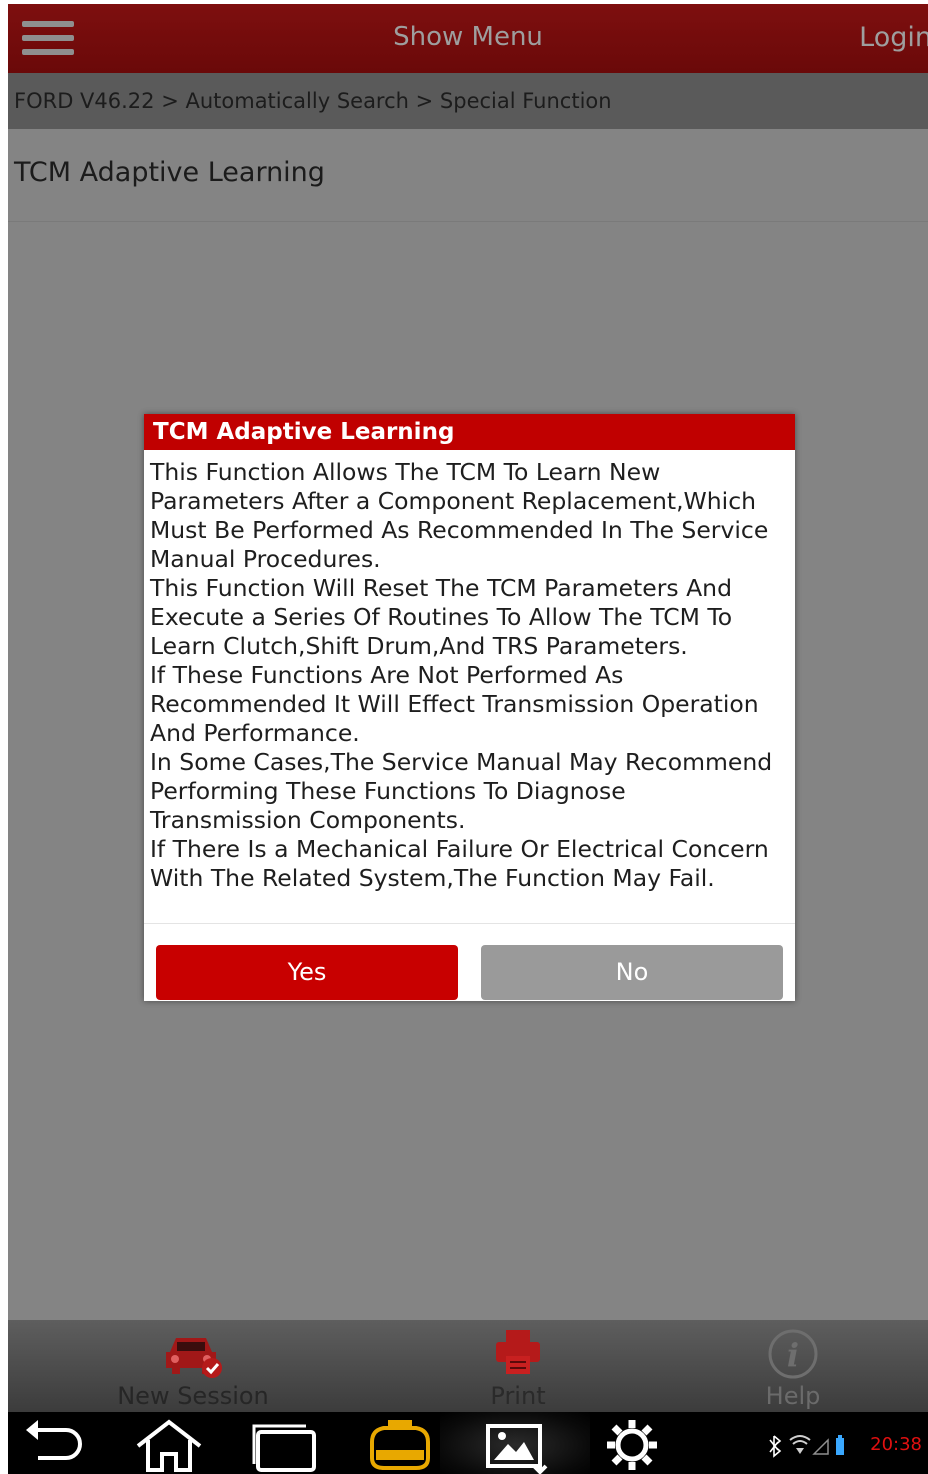 Image resolution: width=928 pixels, height=1474 pixels. Describe the element at coordinates (518, 1352) in the screenshot. I see `printer-icon` at that location.